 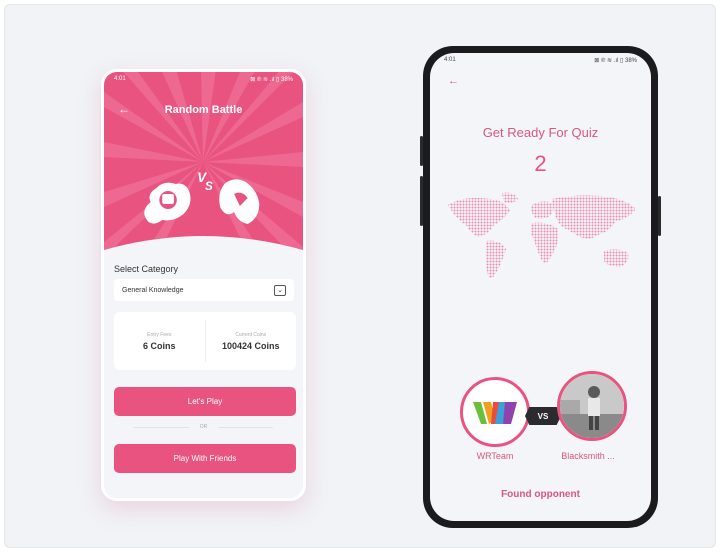 I want to click on versus-badge: VS, so click(x=543, y=416).